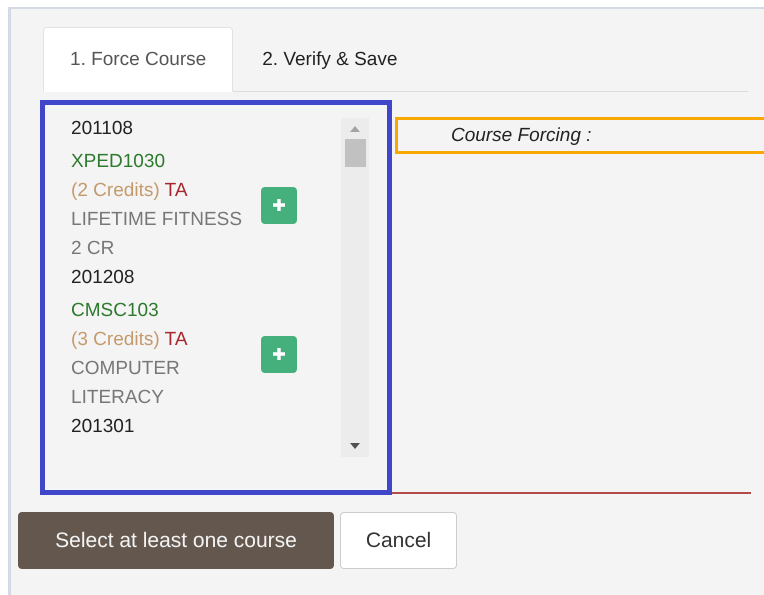  I want to click on term-heading: 201301, so click(103, 427).